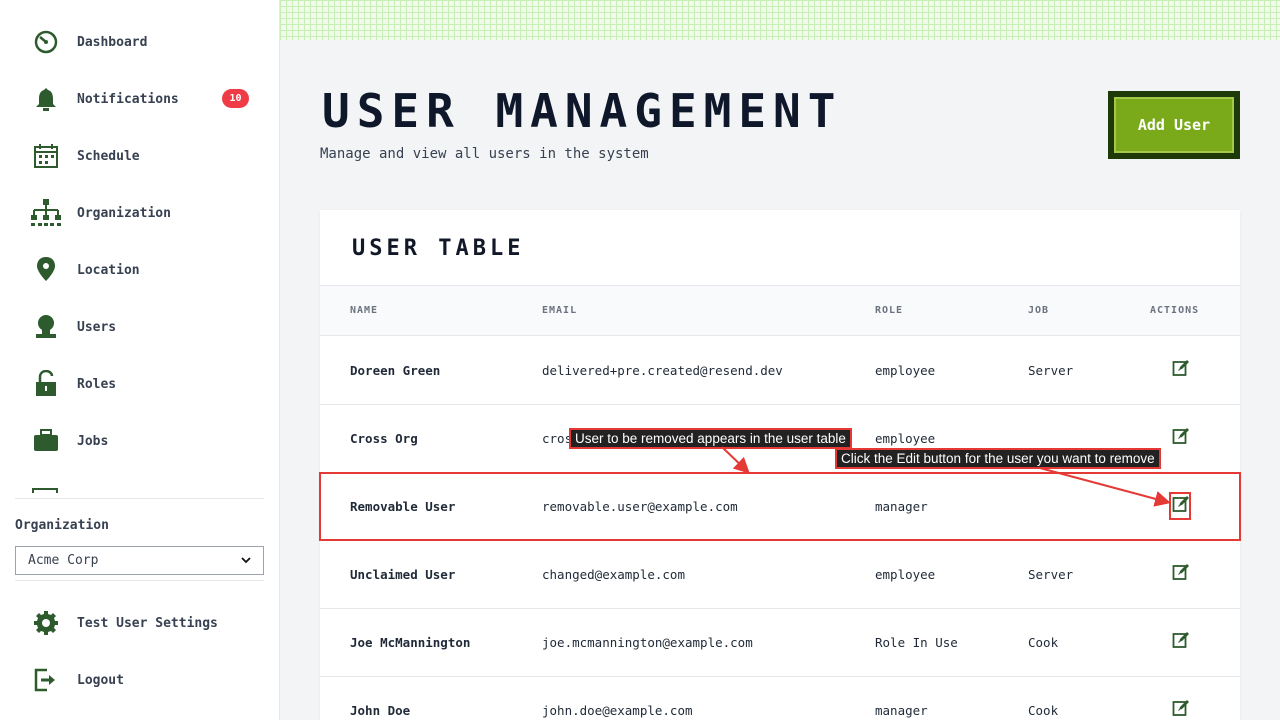 The height and width of the screenshot is (720, 1280). Describe the element at coordinates (364, 310) in the screenshot. I see `column-header-name: NAME` at that location.